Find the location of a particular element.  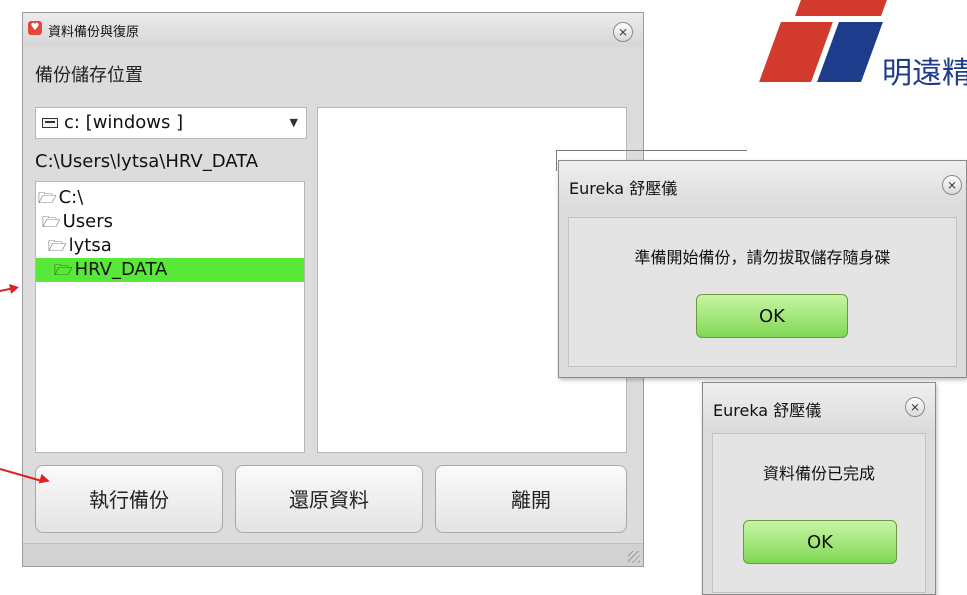

window-title: 資料備份與復原 is located at coordinates (94, 32).